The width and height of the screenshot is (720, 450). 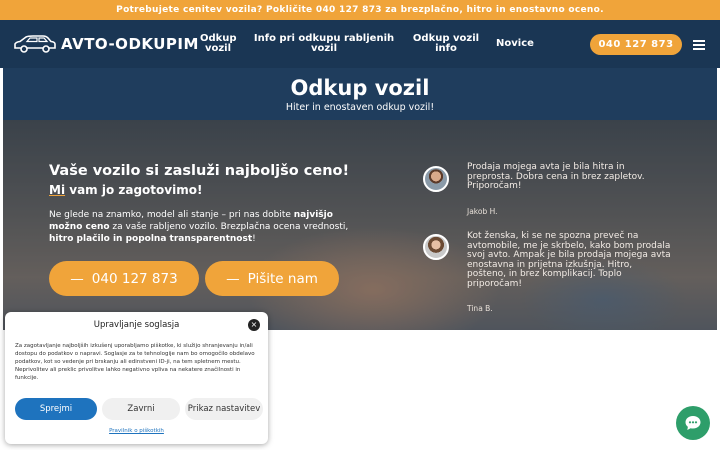 What do you see at coordinates (254, 239) in the screenshot?
I see `hero-text: !` at bounding box center [254, 239].